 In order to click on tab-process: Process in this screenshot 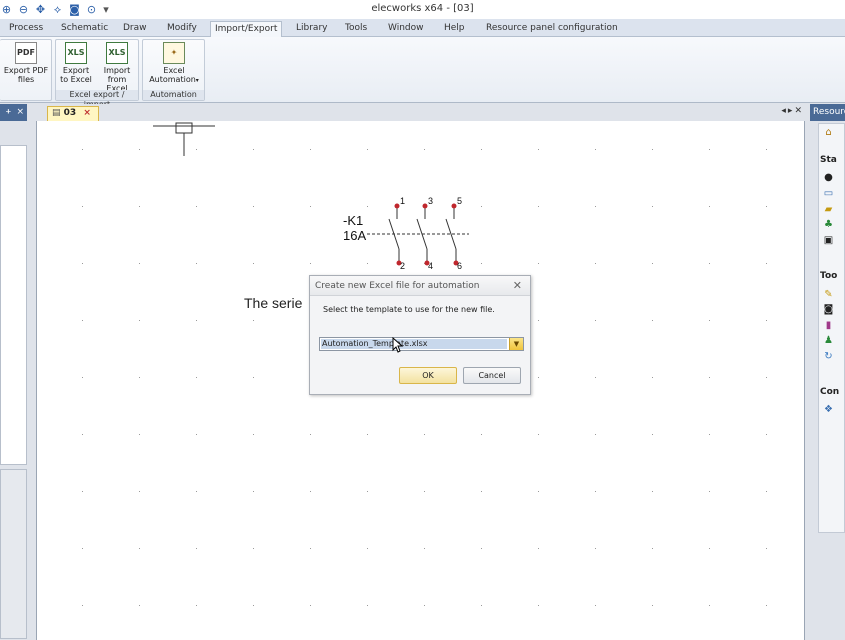, I will do `click(26, 29)`.